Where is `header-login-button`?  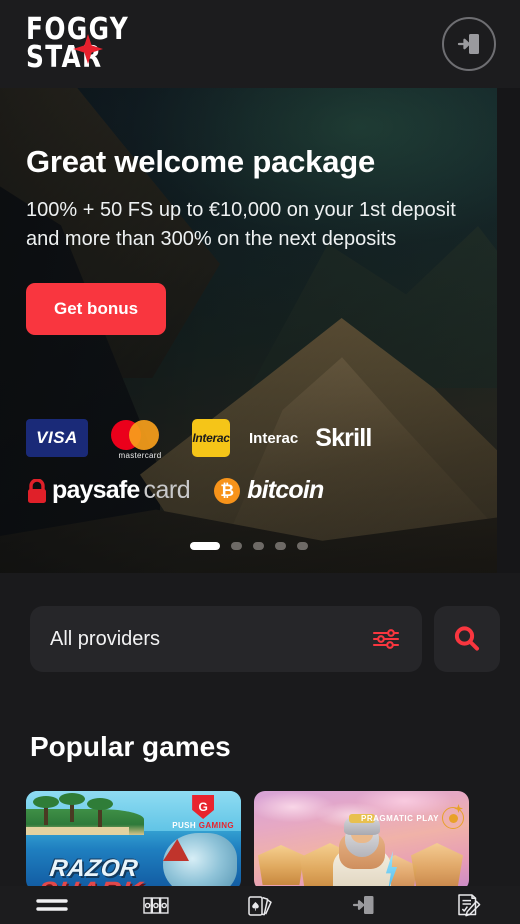 header-login-button is located at coordinates (469, 44).